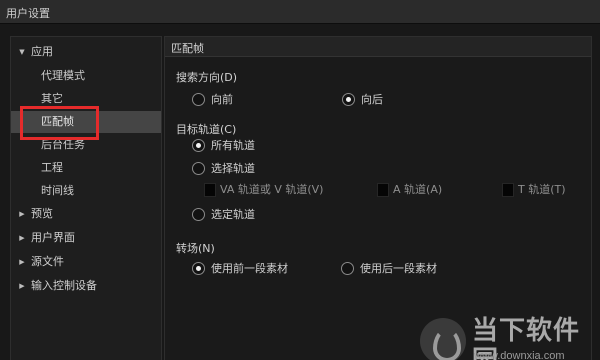 Image resolution: width=600 pixels, height=360 pixels. What do you see at coordinates (28, 13) in the screenshot?
I see `window-title: 用户设置` at bounding box center [28, 13].